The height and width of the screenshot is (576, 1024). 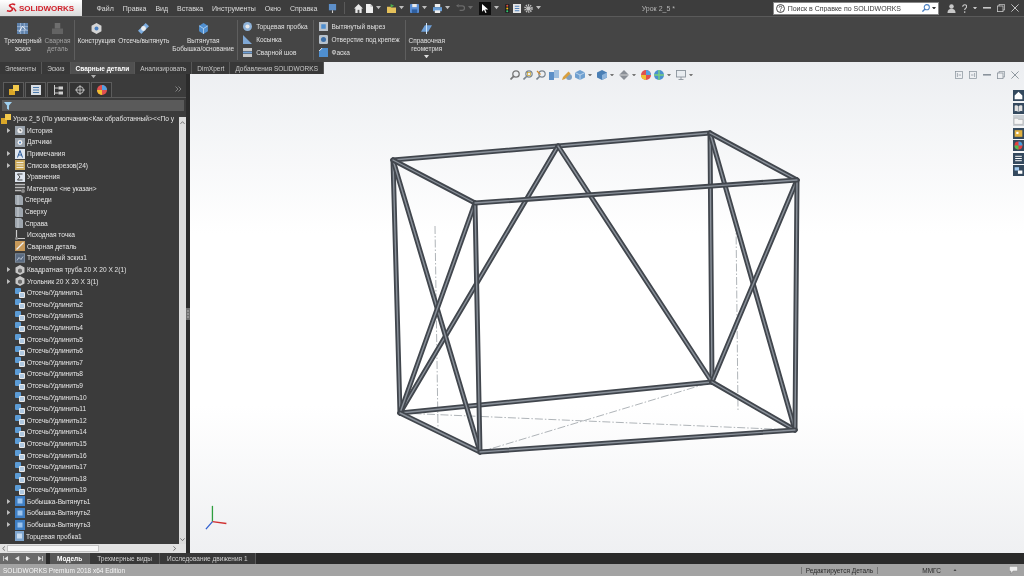 What do you see at coordinates (973, 75) in the screenshot?
I see `tile-right-icon` at bounding box center [973, 75].